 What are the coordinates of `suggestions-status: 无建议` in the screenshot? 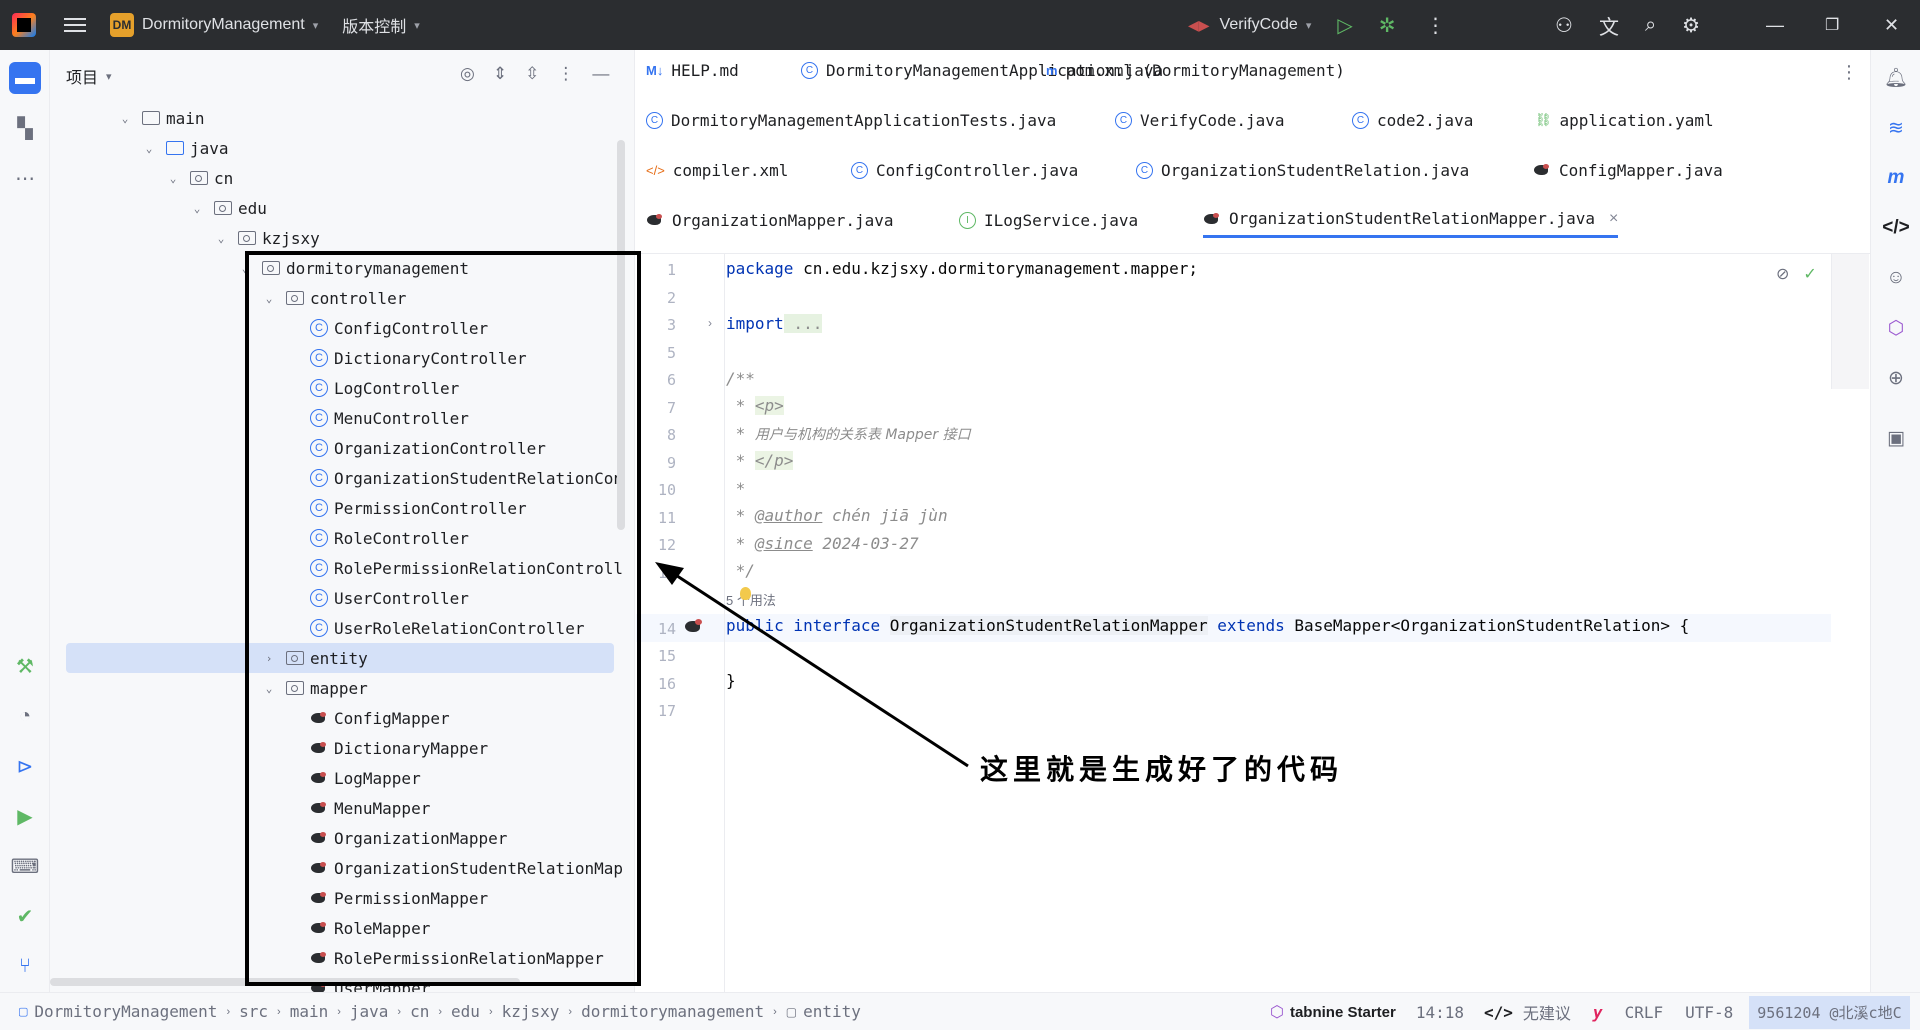 It's located at (1547, 1012).